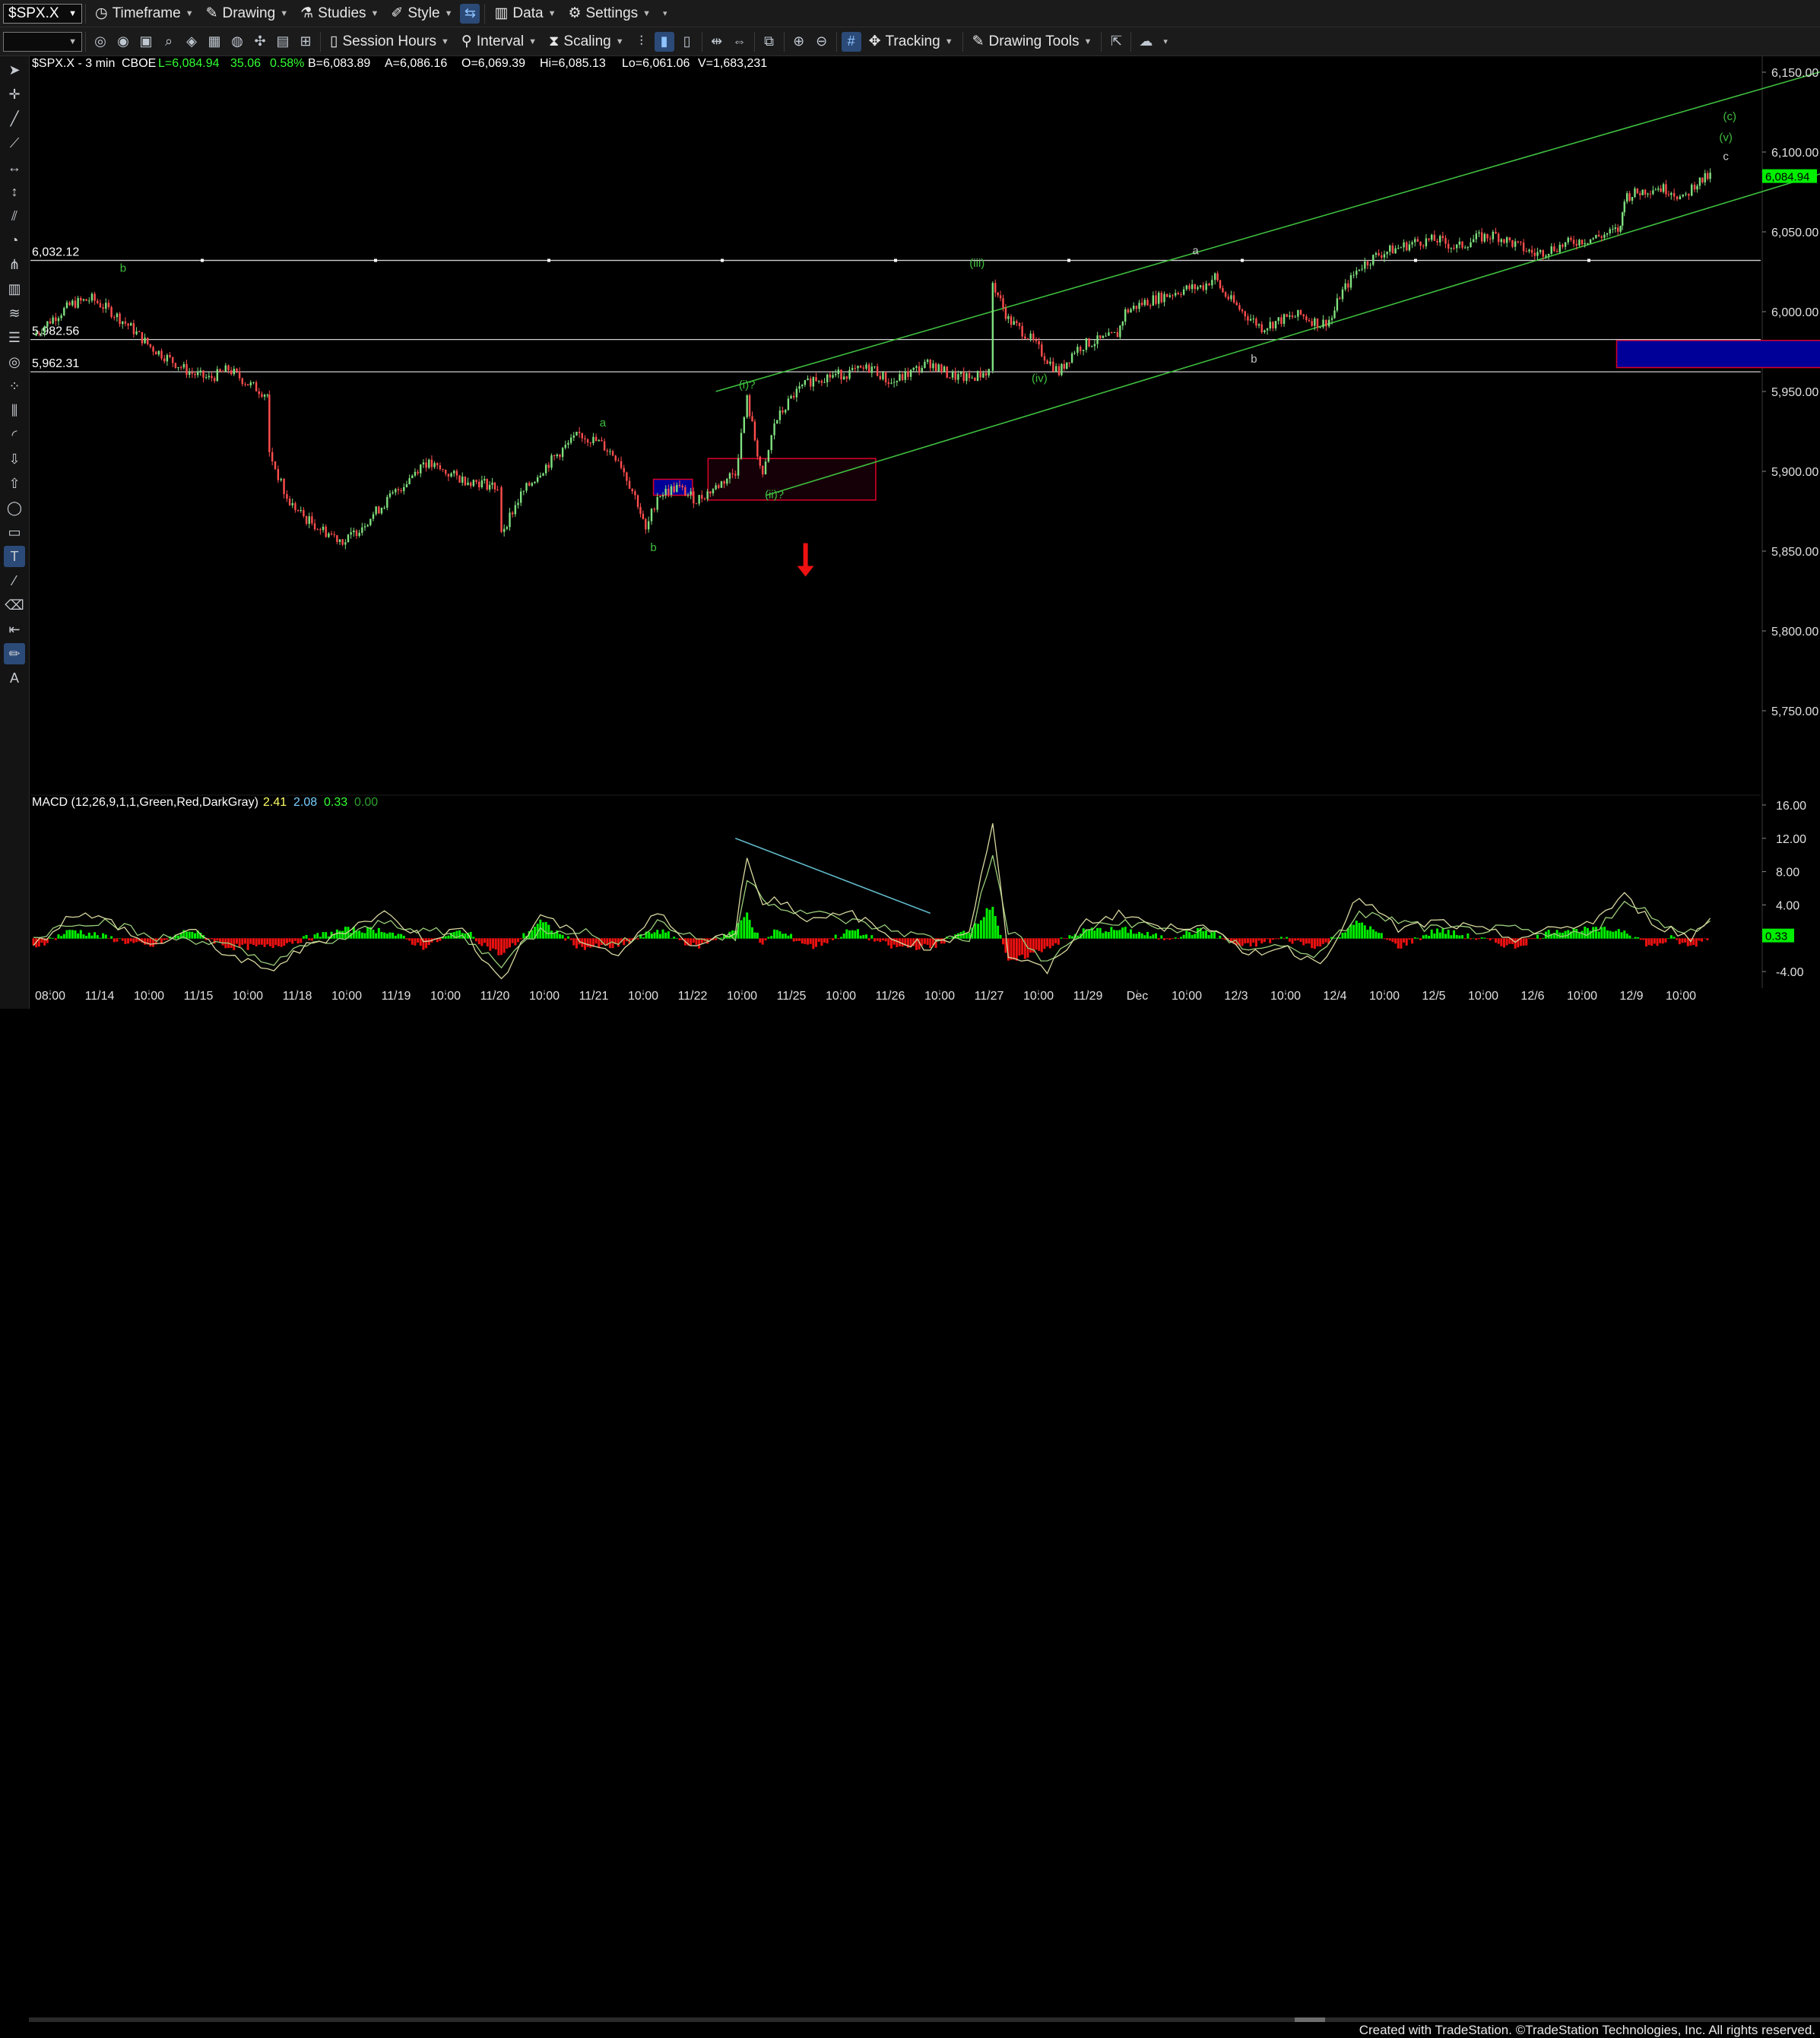 Image resolution: width=1820 pixels, height=2038 pixels. What do you see at coordinates (335, 803) in the screenshot?
I see `macd-hist-value: 0.33` at bounding box center [335, 803].